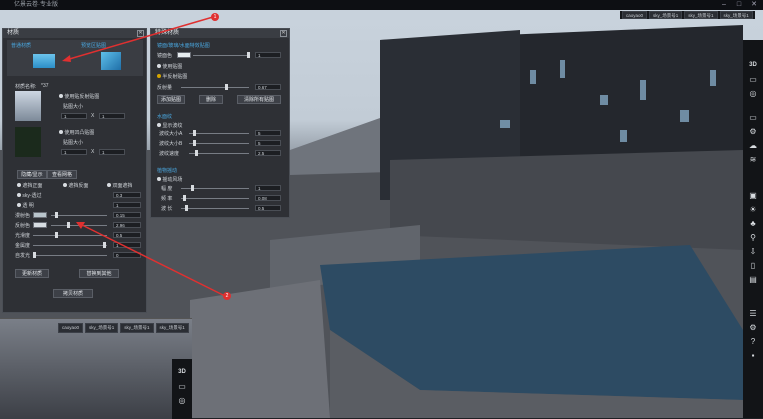 Image resolution: width=763 pixels, height=419 pixels. I want to click on annotation-marker-2: 2, so click(227, 296).